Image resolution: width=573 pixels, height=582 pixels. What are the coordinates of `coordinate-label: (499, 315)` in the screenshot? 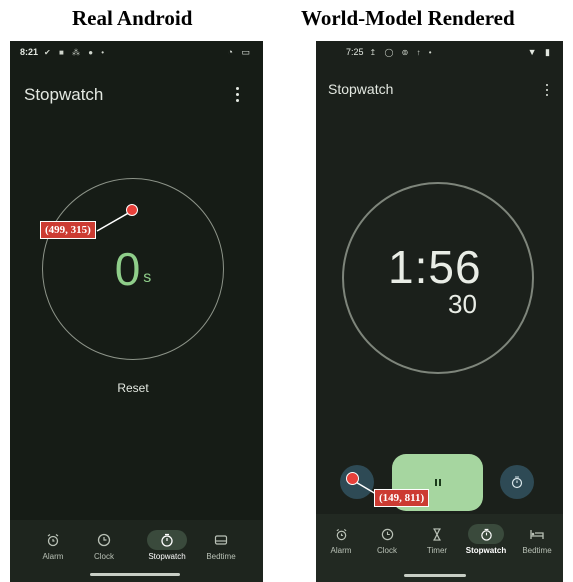 It's located at (68, 230).